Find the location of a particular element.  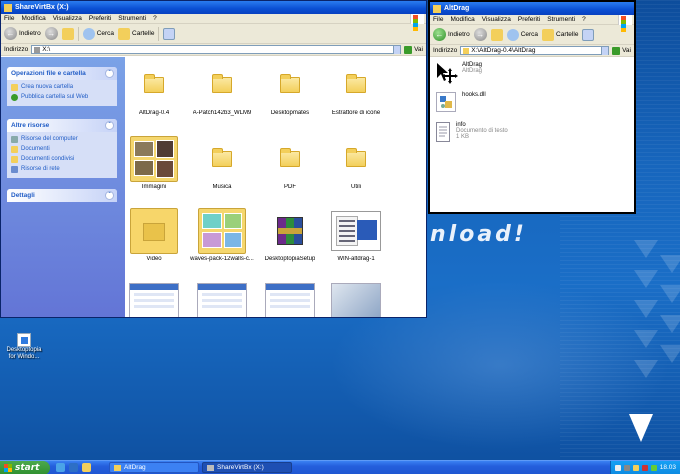

documents-icon is located at coordinates (14, 149).